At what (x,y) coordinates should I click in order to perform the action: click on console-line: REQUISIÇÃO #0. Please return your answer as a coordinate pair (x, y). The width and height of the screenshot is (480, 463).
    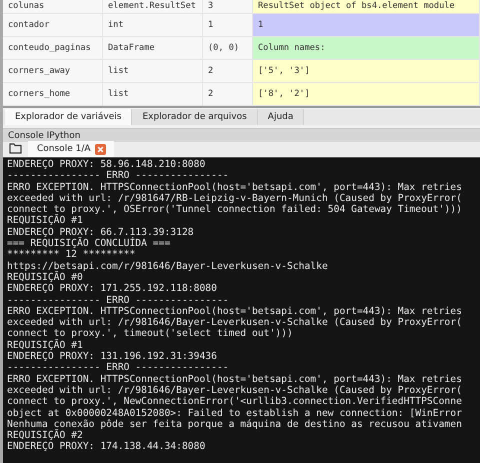
    Looking at the image, I should click on (45, 278).